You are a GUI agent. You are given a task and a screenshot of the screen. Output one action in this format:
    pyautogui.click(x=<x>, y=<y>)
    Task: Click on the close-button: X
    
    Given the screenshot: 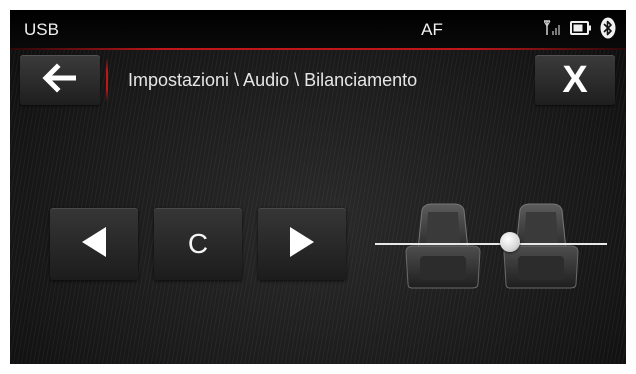 What is the action you would take?
    pyautogui.click(x=575, y=80)
    